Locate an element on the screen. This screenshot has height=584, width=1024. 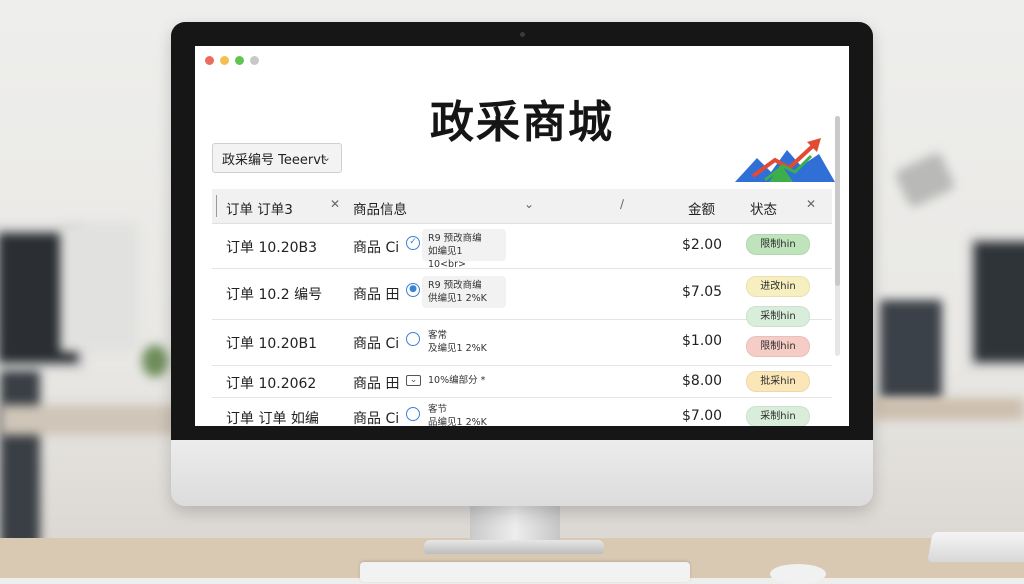
background-lamp is located at coordinates (925, 180).